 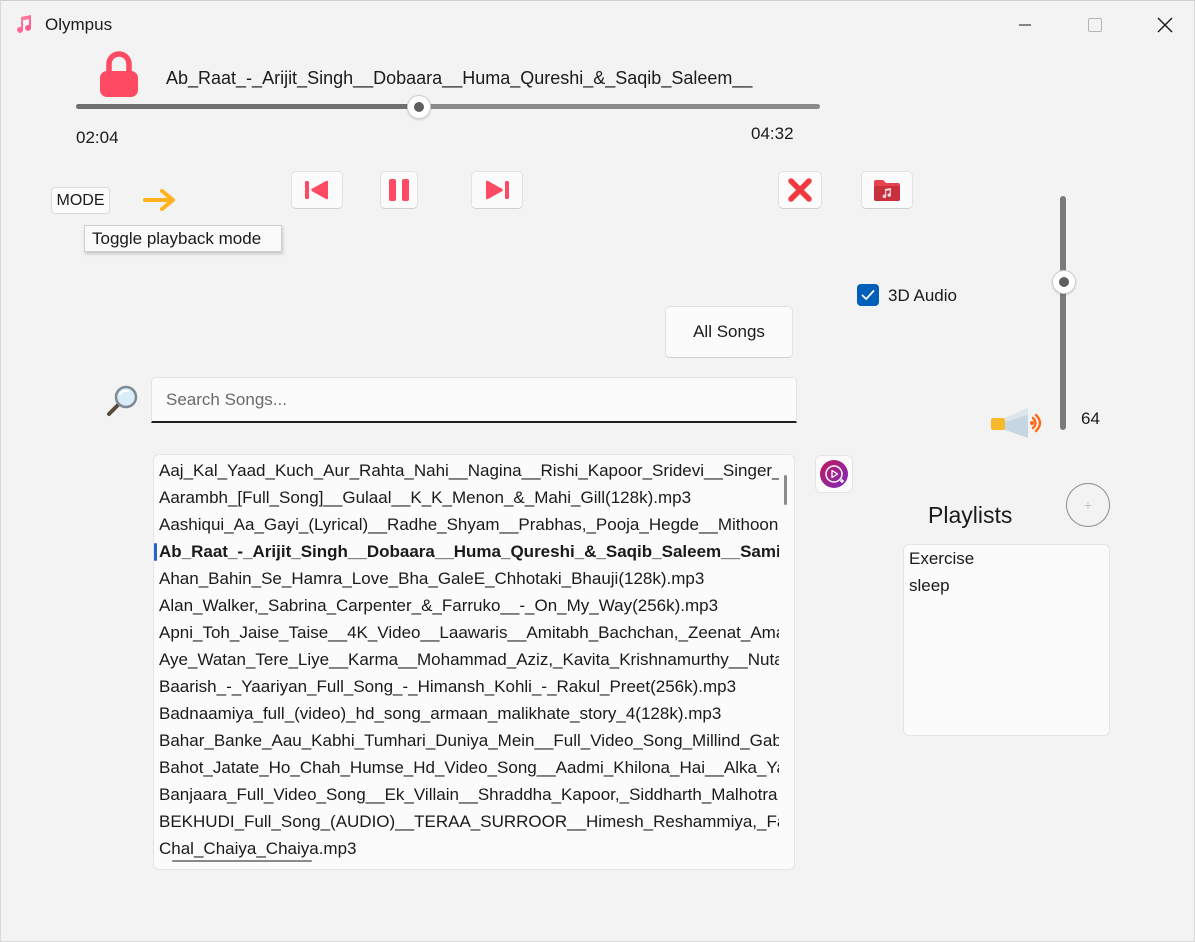 What do you see at coordinates (772, 133) in the screenshot?
I see `total-time: 04:32` at bounding box center [772, 133].